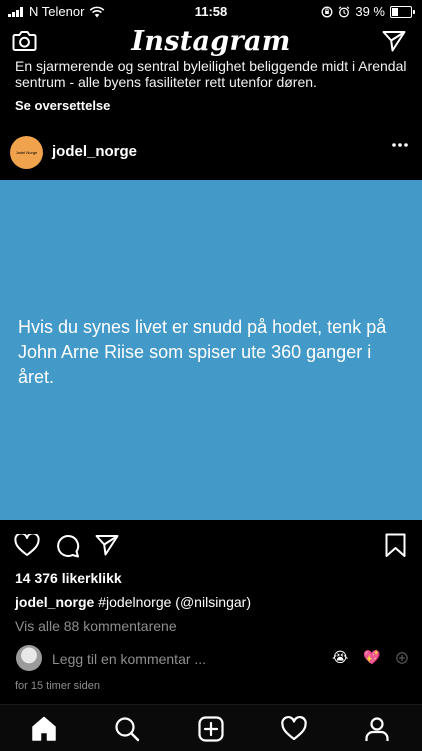 The image size is (422, 751). What do you see at coordinates (27, 545) in the screenshot?
I see `like-heart-icon` at bounding box center [27, 545].